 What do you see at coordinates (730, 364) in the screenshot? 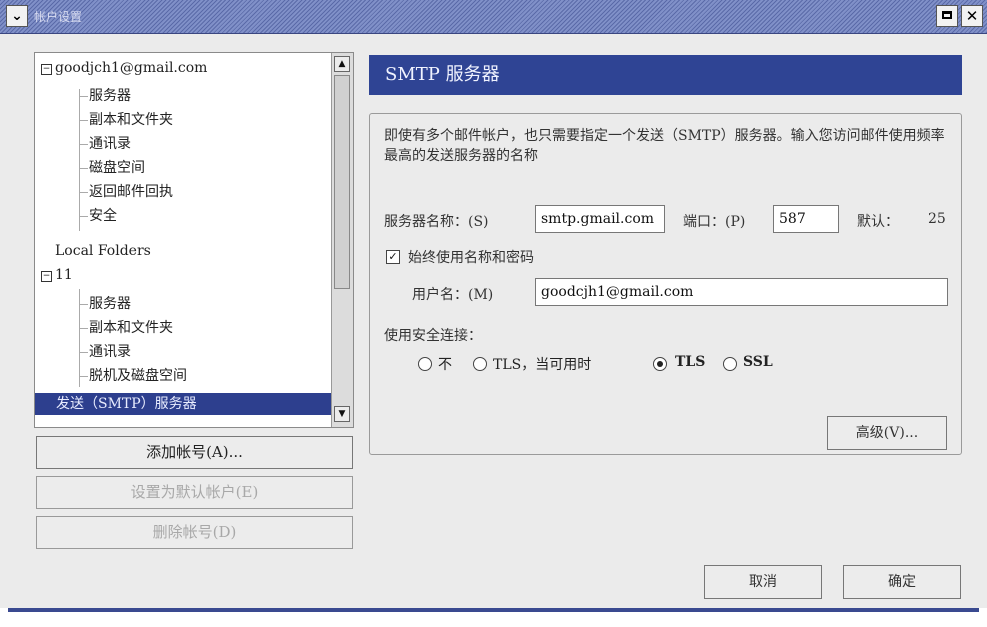
I see `secure-ssl-radio` at bounding box center [730, 364].